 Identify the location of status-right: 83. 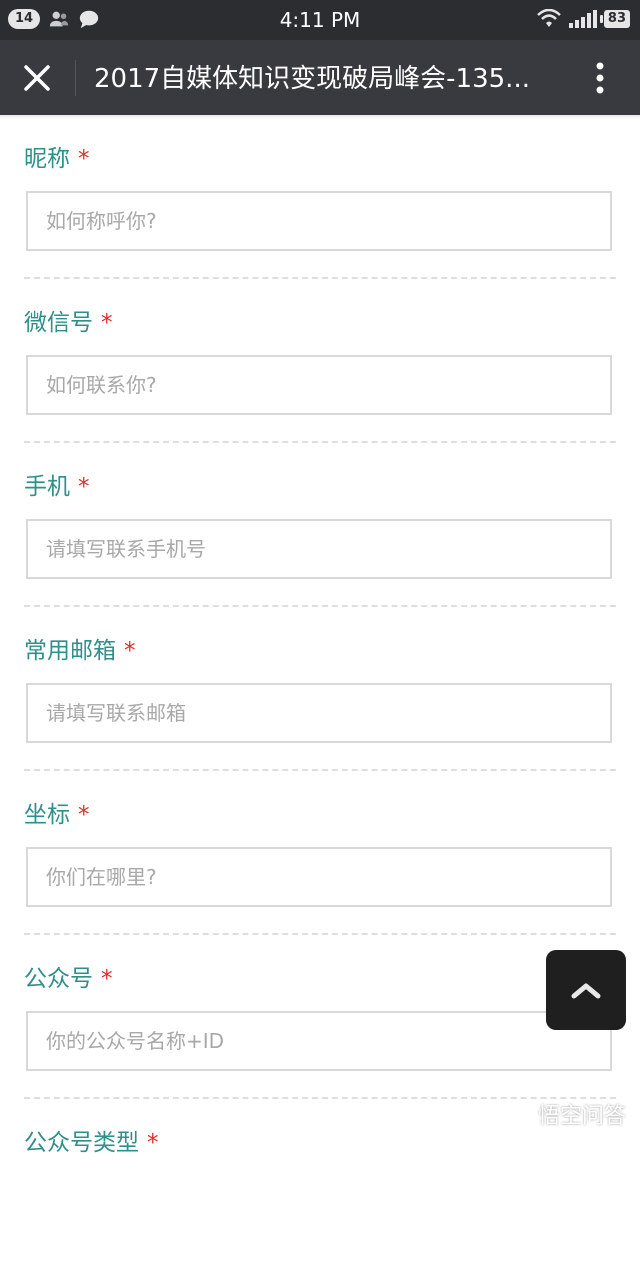
(583, 19).